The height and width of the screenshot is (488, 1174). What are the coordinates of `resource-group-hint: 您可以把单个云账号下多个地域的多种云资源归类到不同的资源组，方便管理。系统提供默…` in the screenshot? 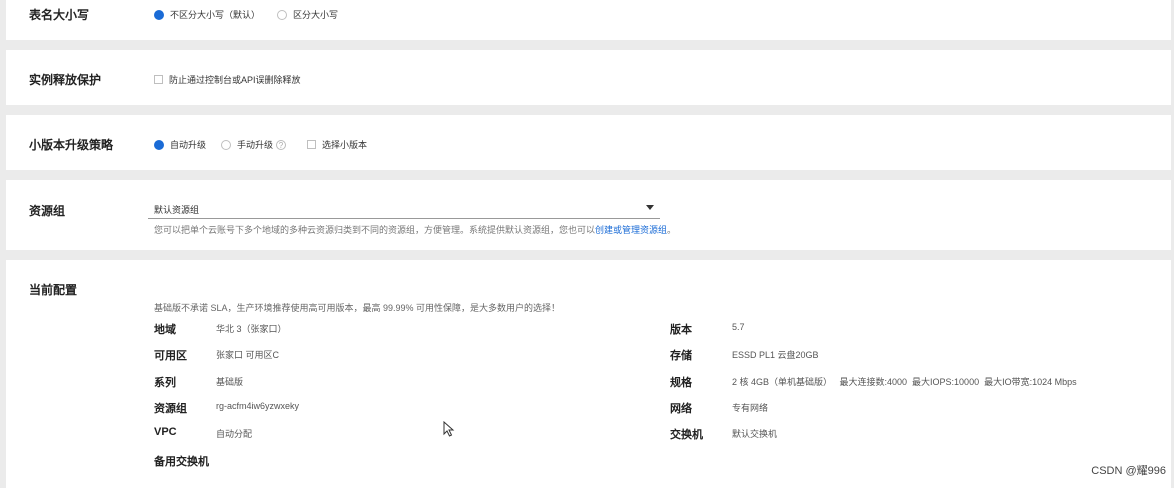 It's located at (415, 230).